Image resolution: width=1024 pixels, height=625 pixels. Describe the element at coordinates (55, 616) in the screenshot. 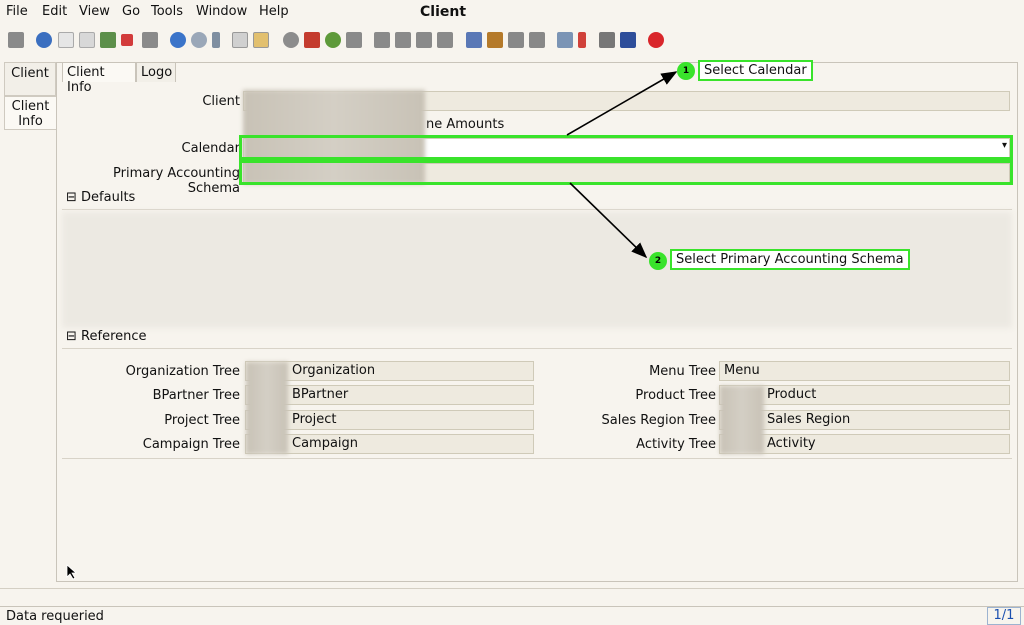

I see `status-text: Data requeried` at that location.